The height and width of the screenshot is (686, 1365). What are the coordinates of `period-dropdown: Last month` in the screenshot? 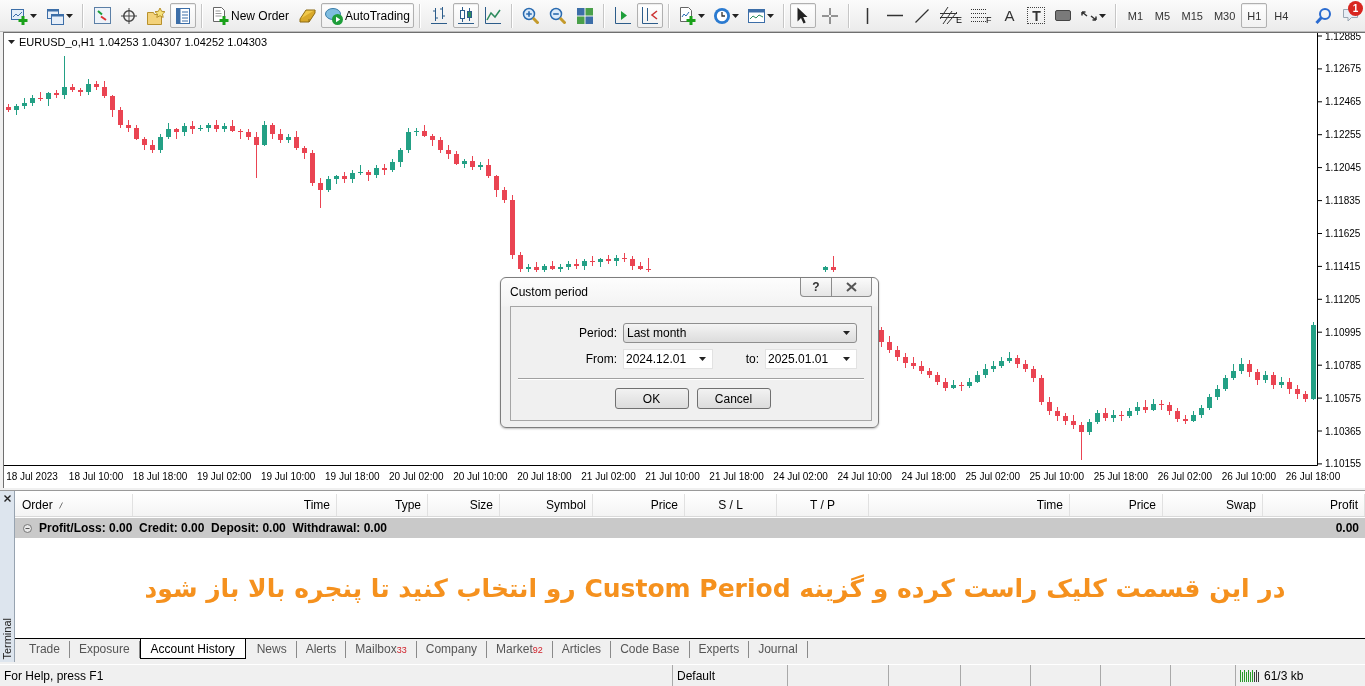 It's located at (740, 333).